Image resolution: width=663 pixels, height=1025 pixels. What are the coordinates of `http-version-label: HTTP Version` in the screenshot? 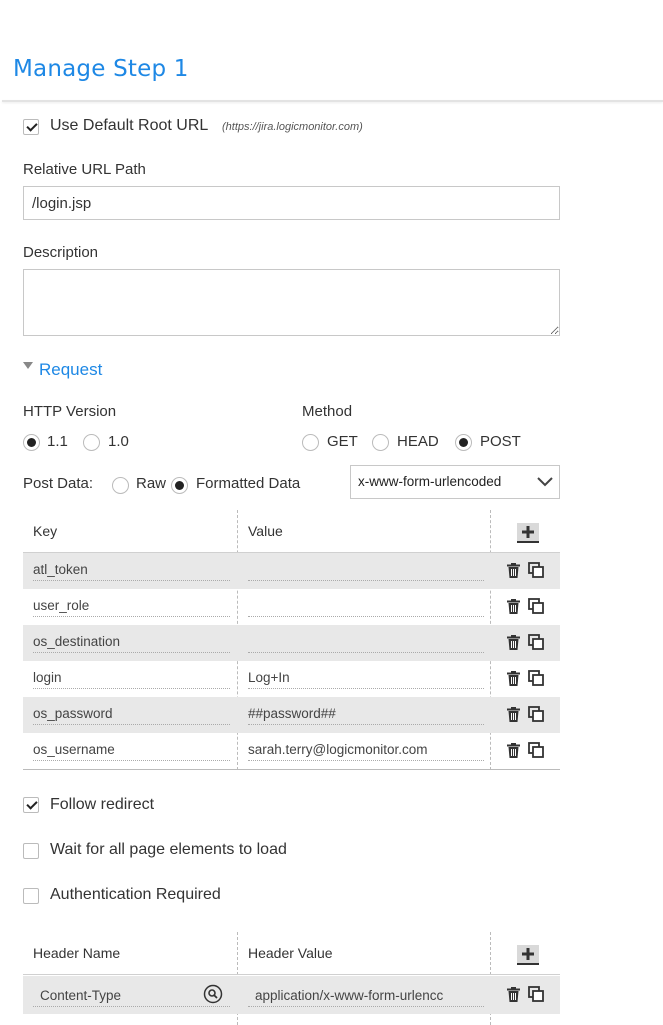 It's located at (70, 411).